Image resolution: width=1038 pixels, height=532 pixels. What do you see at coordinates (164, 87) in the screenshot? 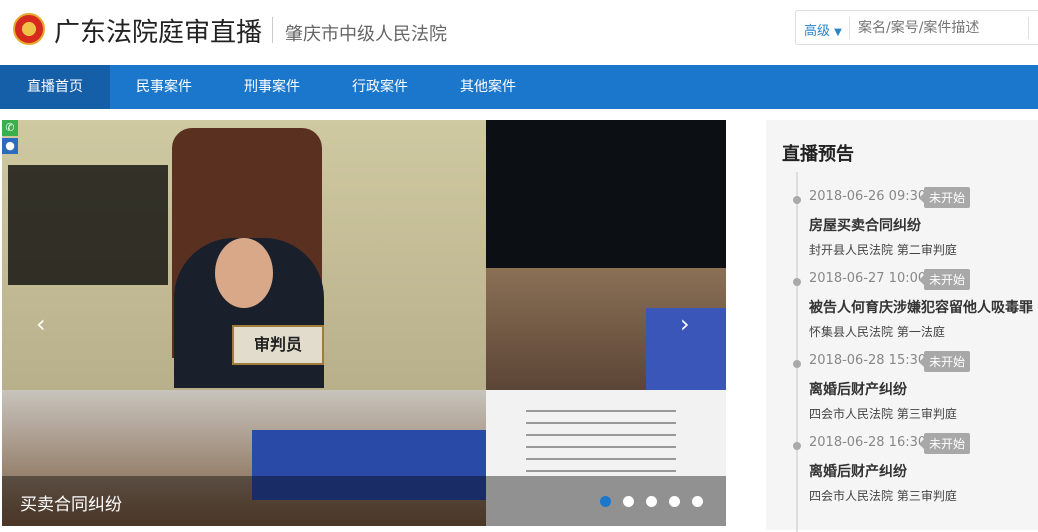
I see `nav-civil-cases: 民事案件` at bounding box center [164, 87].